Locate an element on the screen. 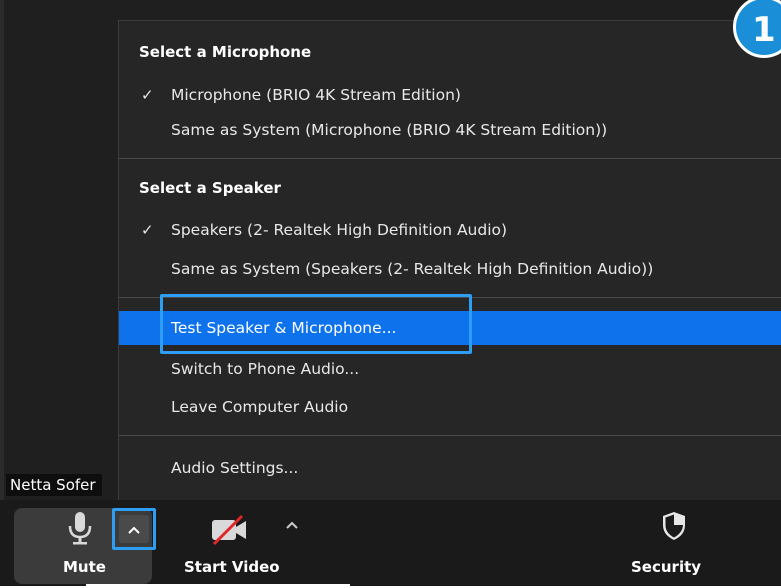 The width and height of the screenshot is (781, 588). video-off-icon is located at coordinates (230, 530).